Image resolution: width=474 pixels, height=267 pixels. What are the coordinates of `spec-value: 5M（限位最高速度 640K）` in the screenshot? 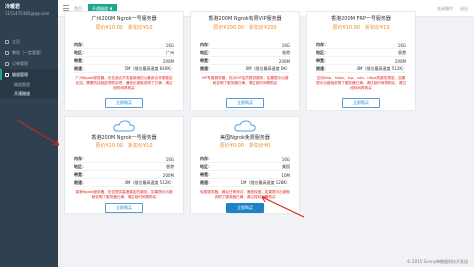 It's located at (149, 68).